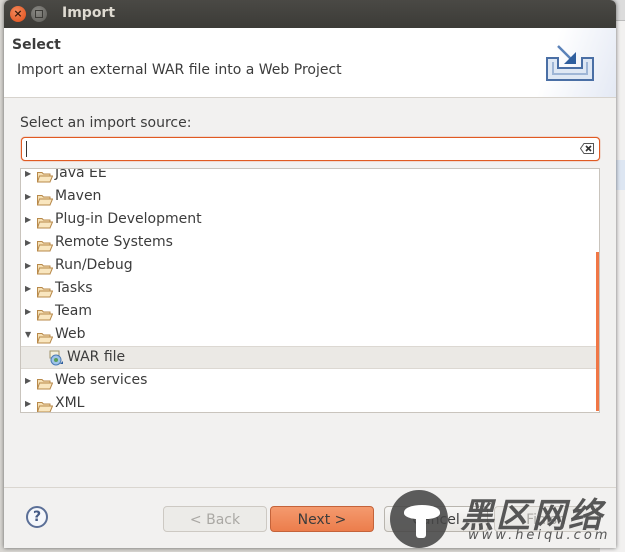 Image resolution: width=625 pixels, height=552 pixels. Describe the element at coordinates (322, 519) in the screenshot. I see `next-button: Next >` at that location.